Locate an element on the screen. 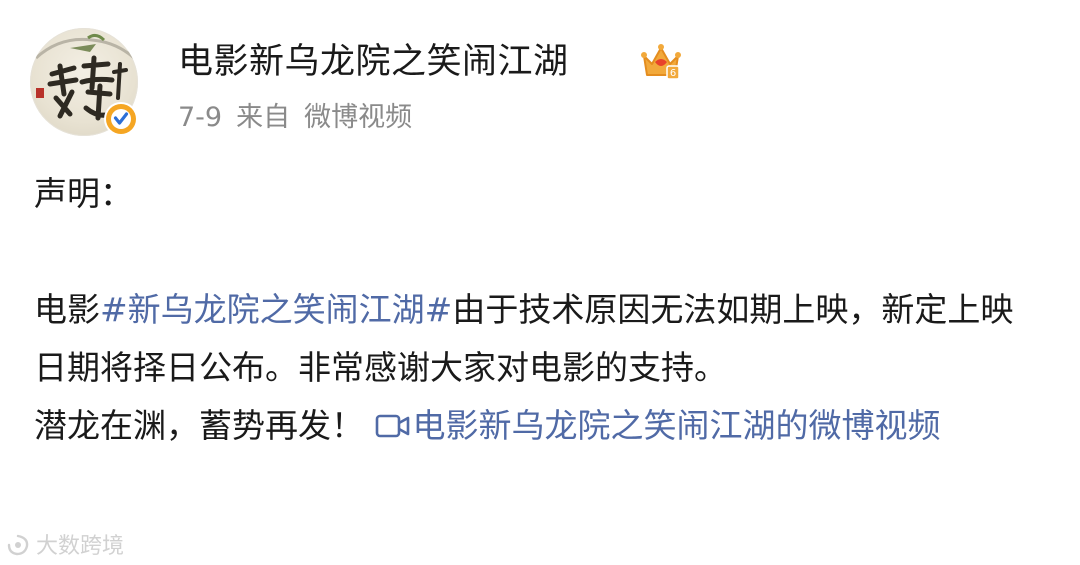 The image size is (1080, 565). svg-text: 6 is located at coordinates (673, 73).